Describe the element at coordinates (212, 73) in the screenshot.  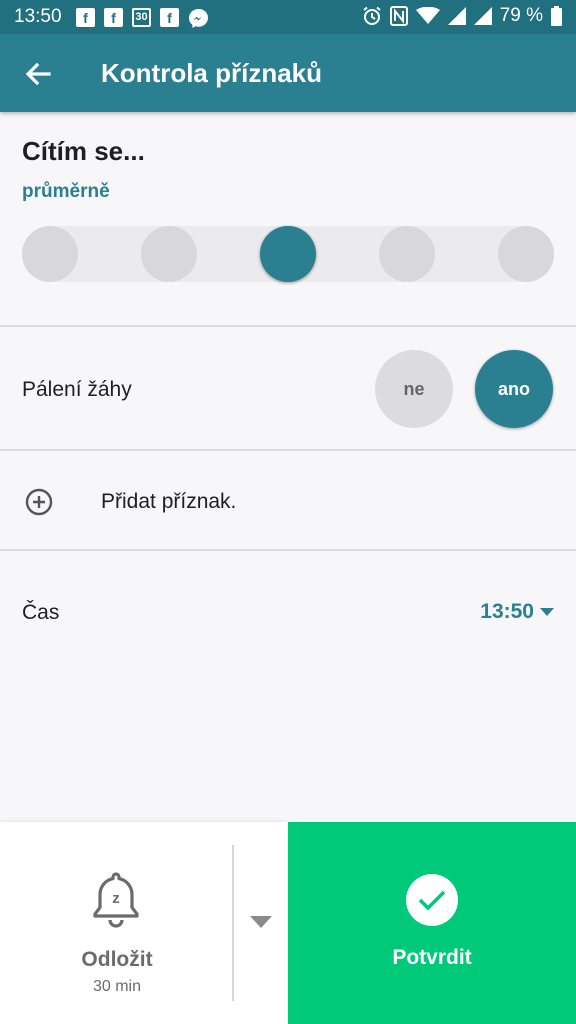
I see `page-title: Kontrola příznaků` at that location.